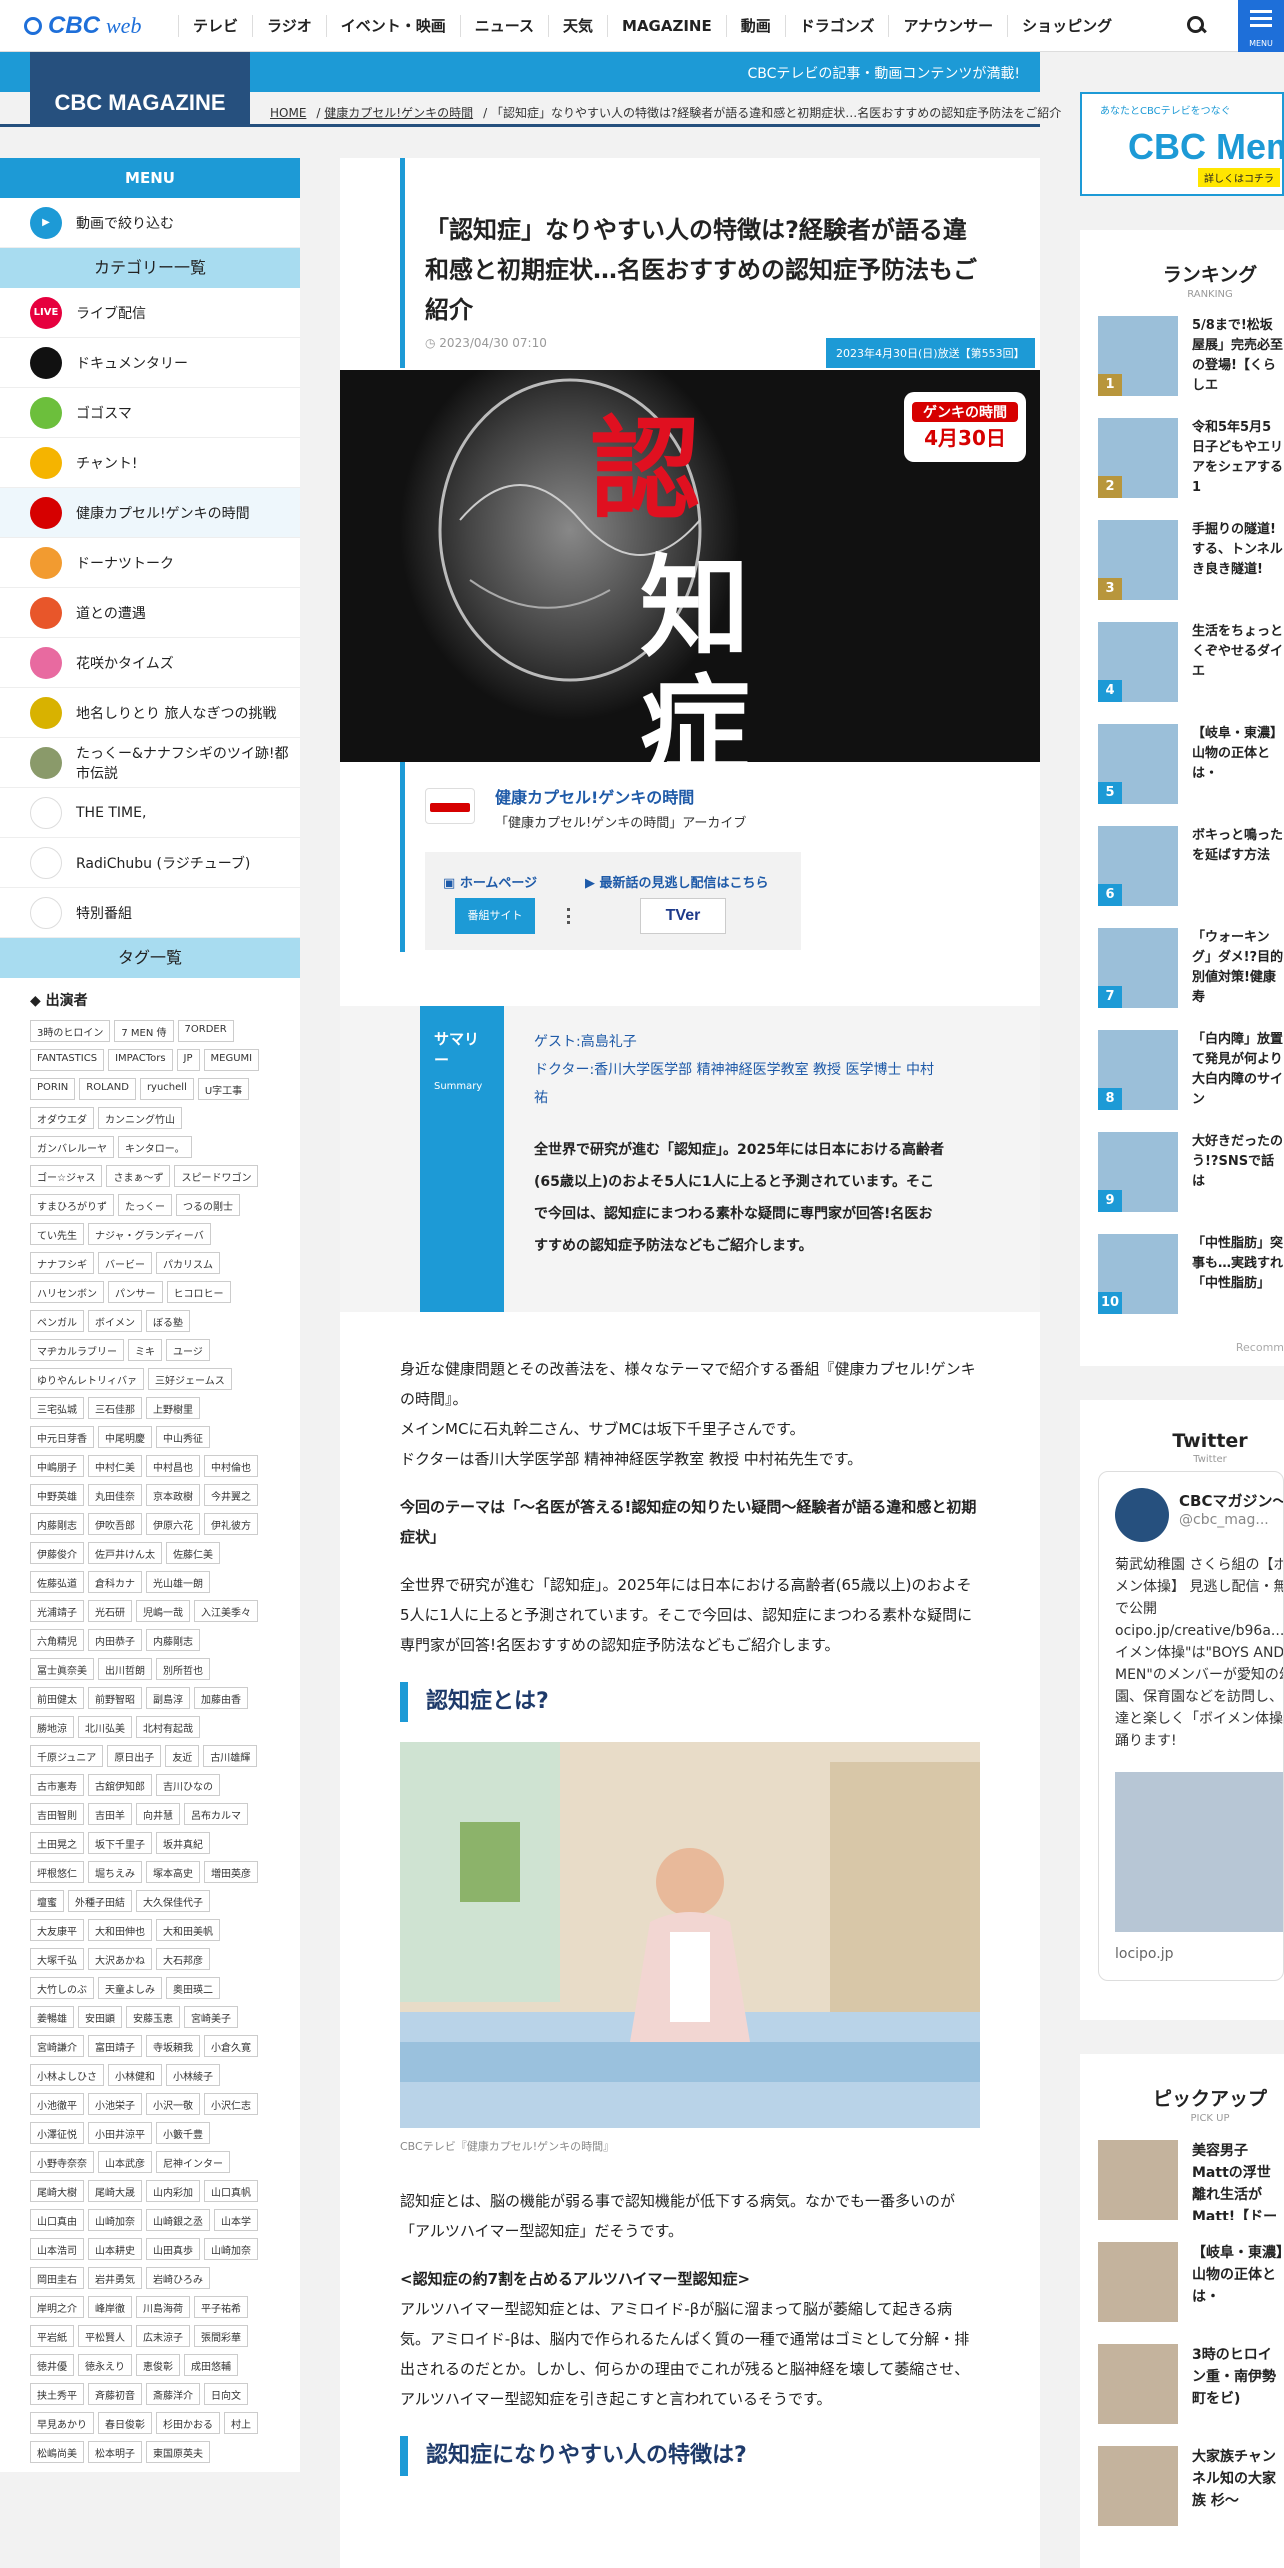 This screenshot has height=2568, width=1284. I want to click on tag-chip: U字工事, so click(223, 1089).